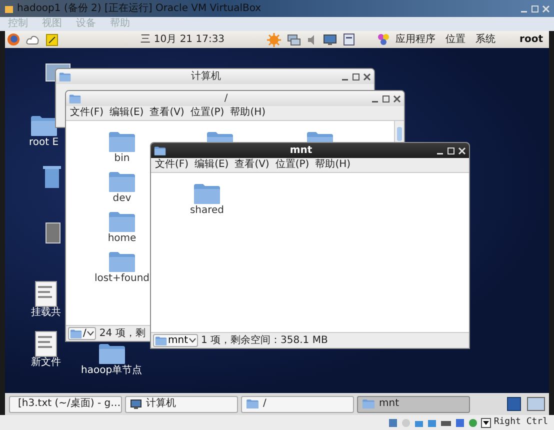 Image resolution: width=554 pixels, height=430 pixels. I want to click on window-title: 计算机, so click(206, 77).